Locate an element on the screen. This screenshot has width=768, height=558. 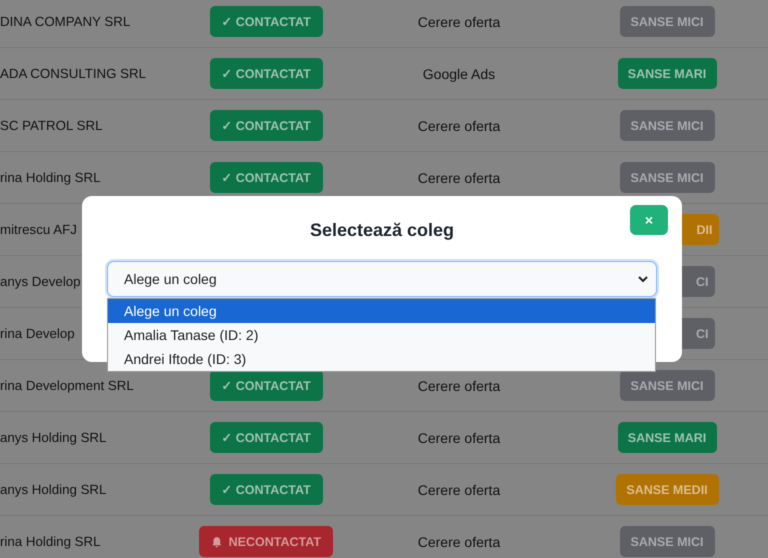
company-name: rina Development SRL is located at coordinates (67, 385).